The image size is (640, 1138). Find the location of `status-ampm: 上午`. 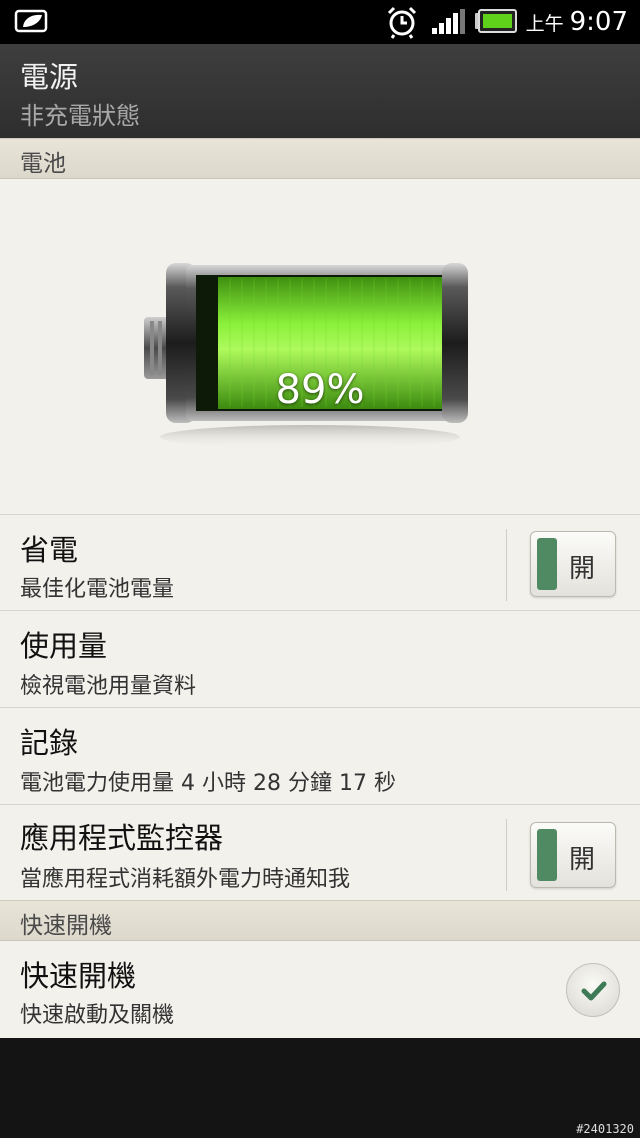

status-ampm: 上午 is located at coordinates (544, 24).